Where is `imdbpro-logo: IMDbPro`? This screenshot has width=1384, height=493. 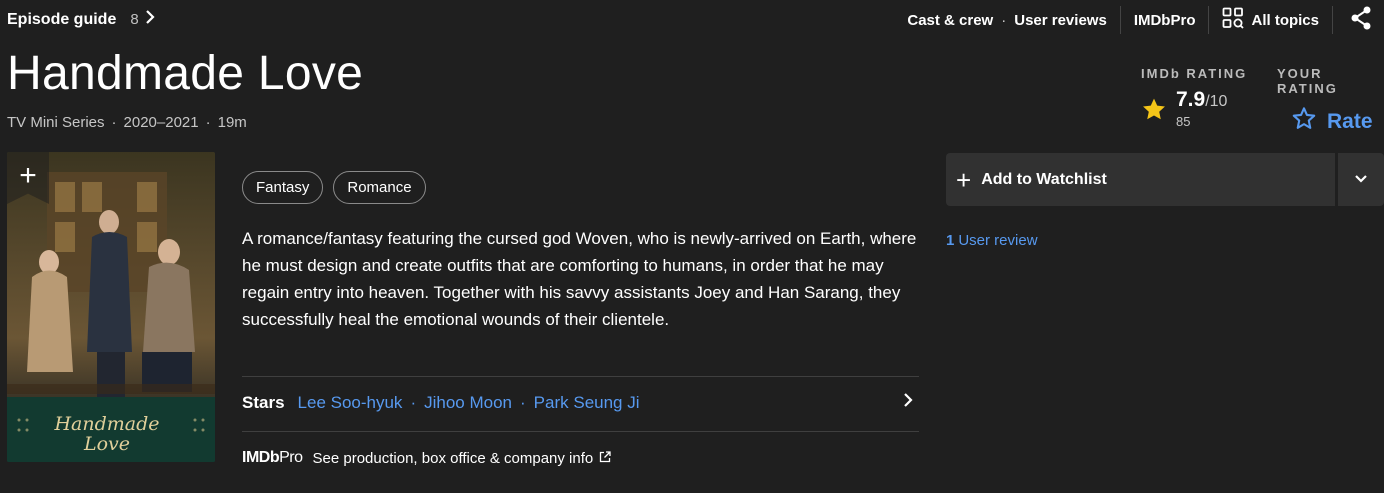
imdbpro-logo: IMDbPro is located at coordinates (272, 458).